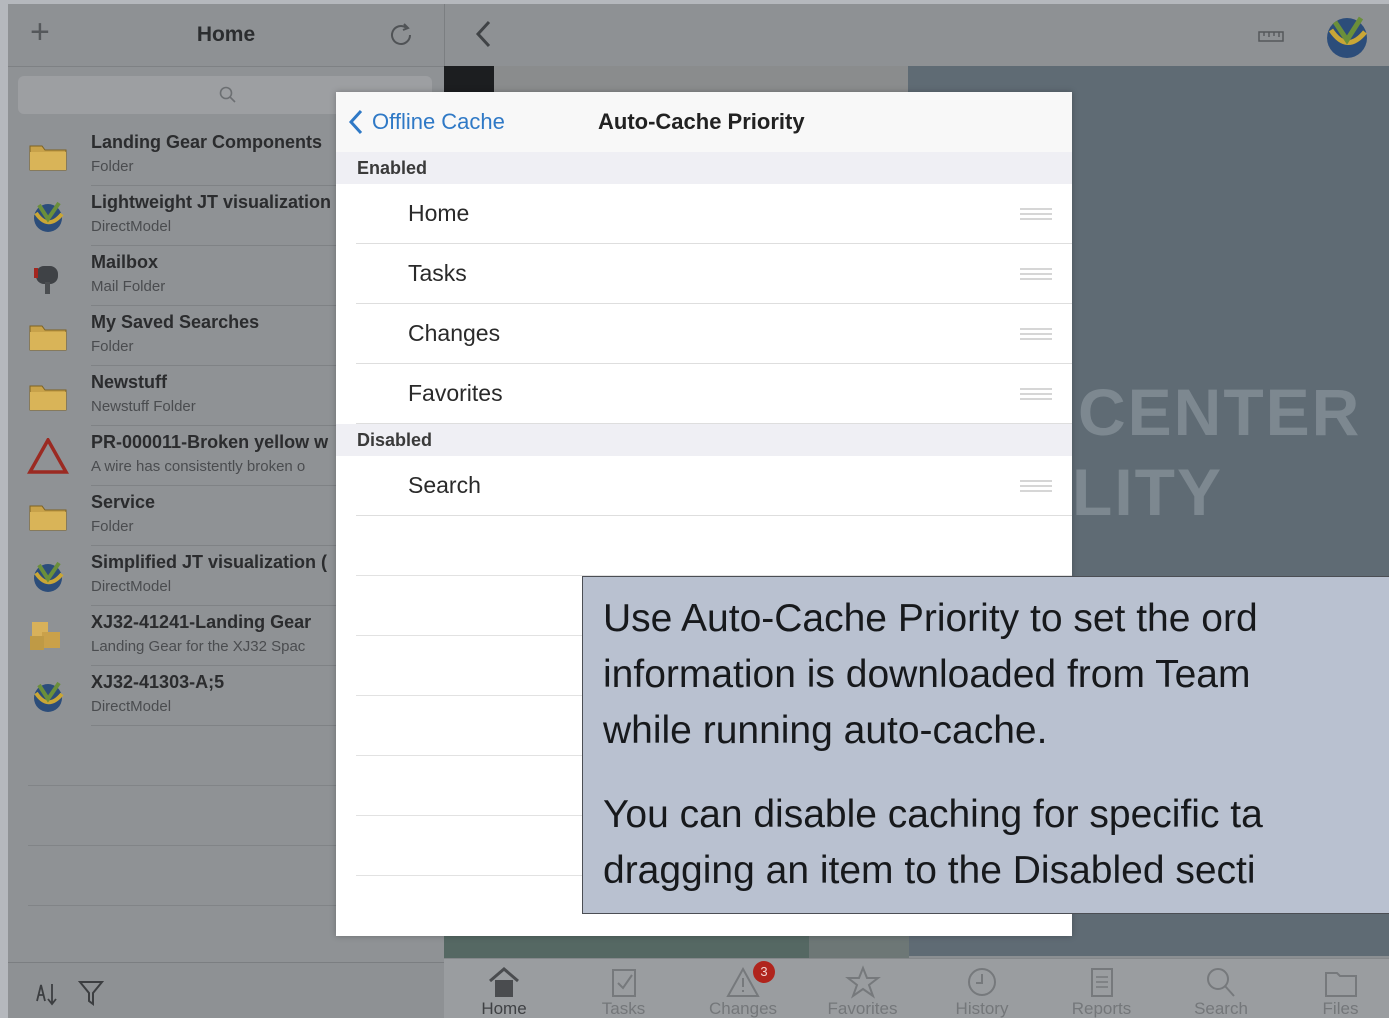 This screenshot has width=1389, height=1018. What do you see at coordinates (401, 35) in the screenshot?
I see `refresh-icon` at bounding box center [401, 35].